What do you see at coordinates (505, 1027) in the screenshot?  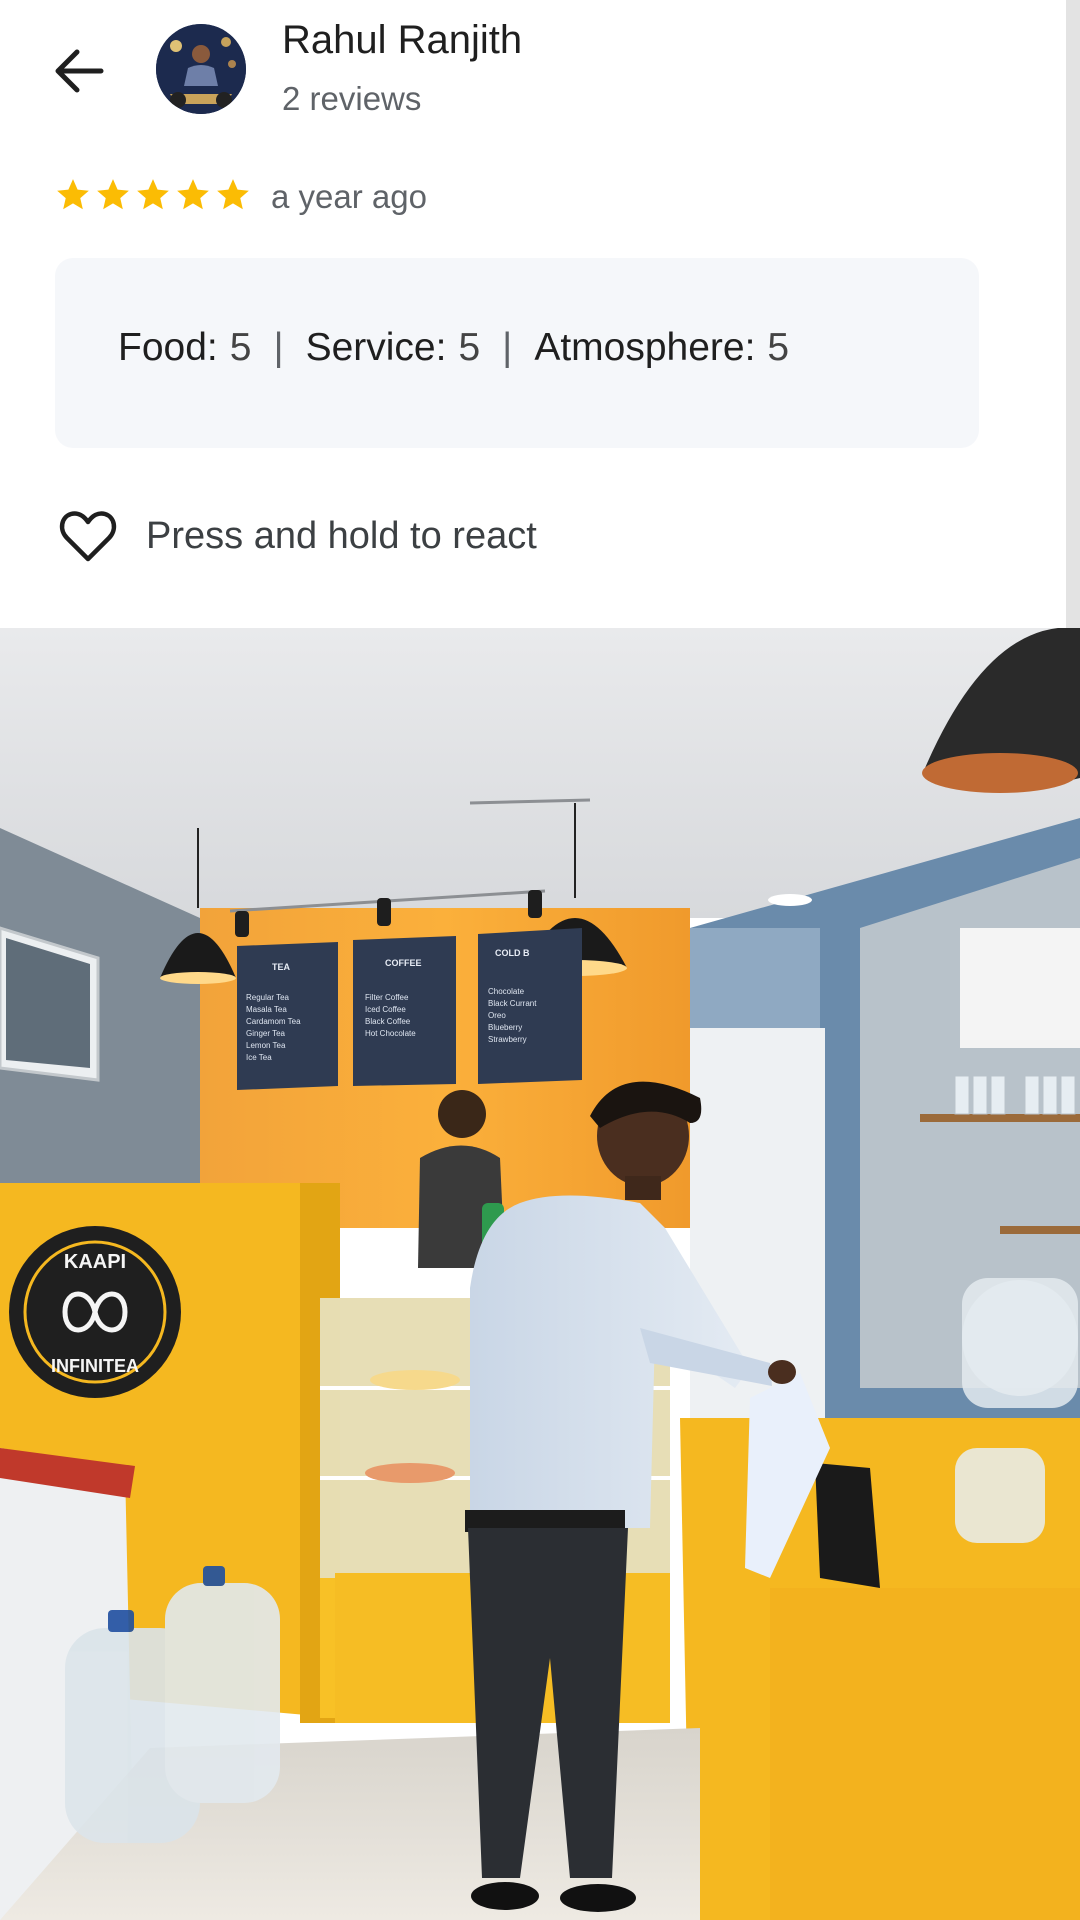 I see `menu-item: Blueberry` at bounding box center [505, 1027].